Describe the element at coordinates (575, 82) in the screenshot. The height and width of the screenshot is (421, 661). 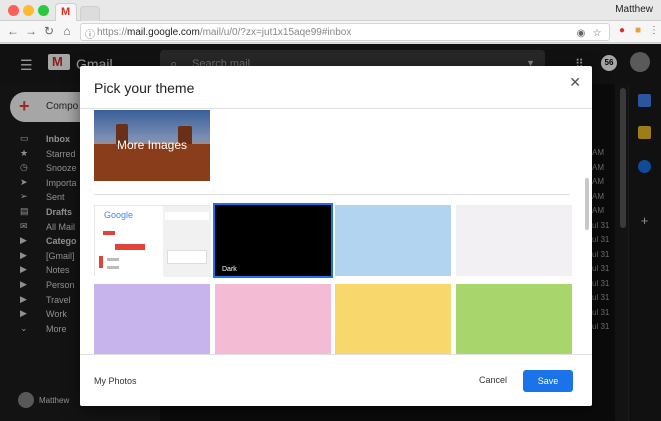
I see `close-icon: ✕` at that location.